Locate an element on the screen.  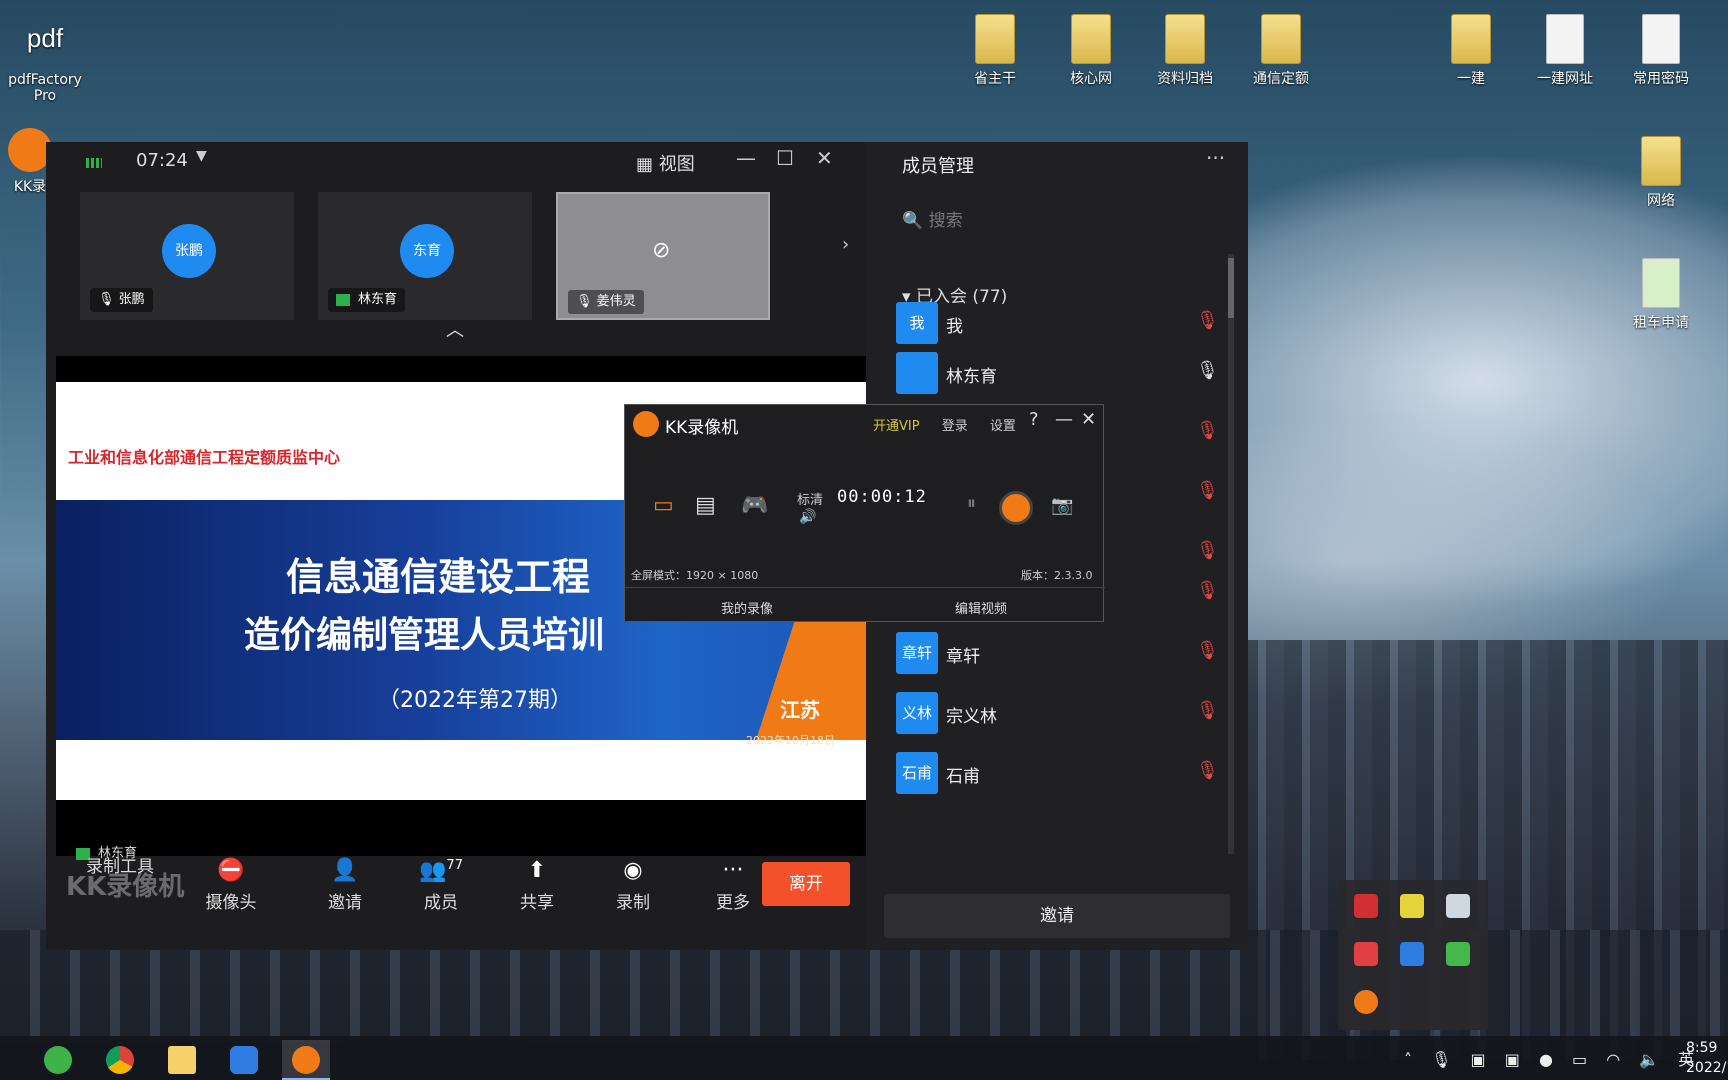
video-thumbnail: 东育 林东育 is located at coordinates (425, 256).